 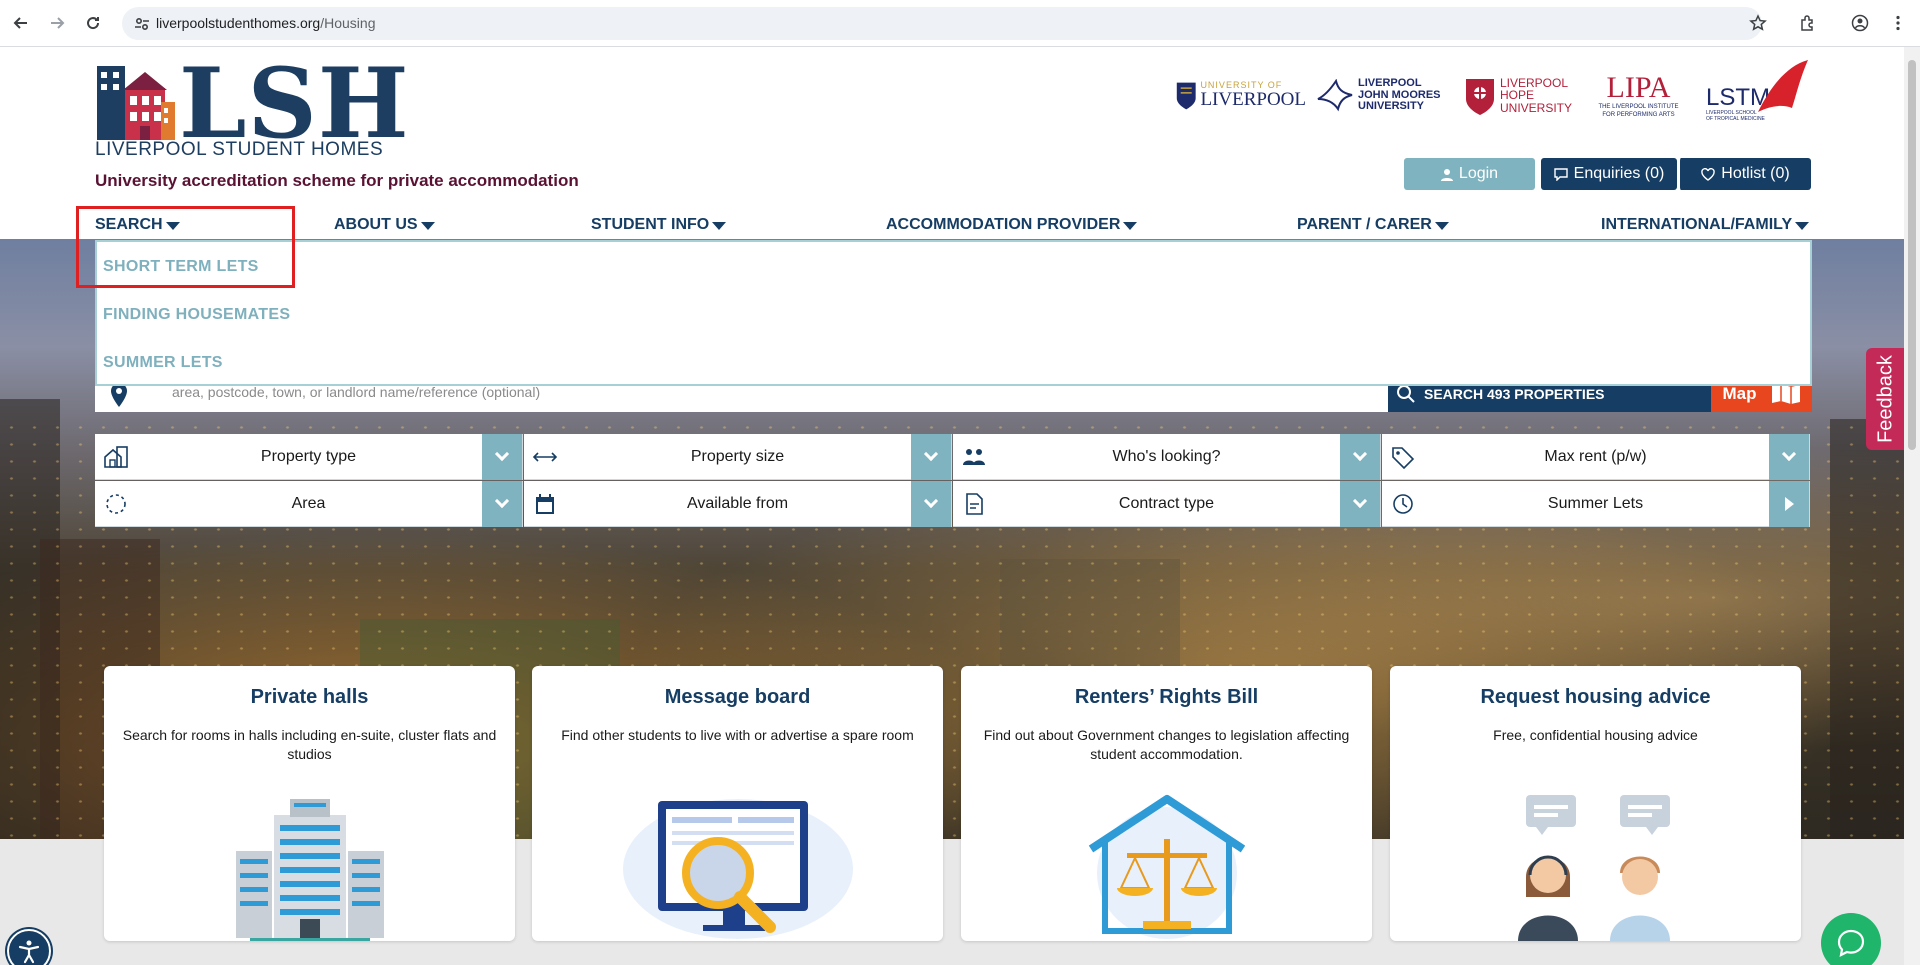 I want to click on building-illustration-icon, so click(x=309, y=859).